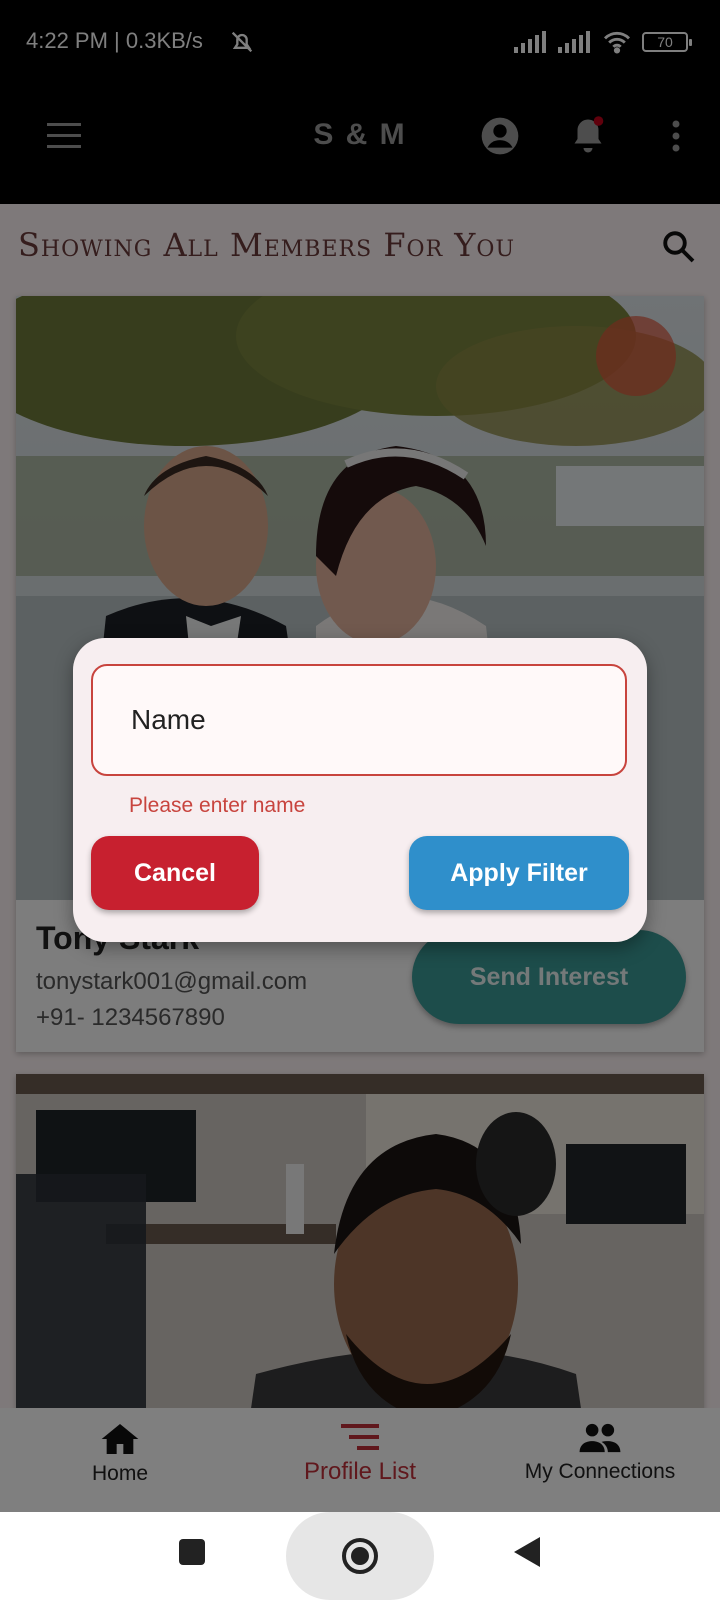 Image resolution: width=720 pixels, height=1600 pixels. I want to click on home-circle-icon, so click(360, 1556).